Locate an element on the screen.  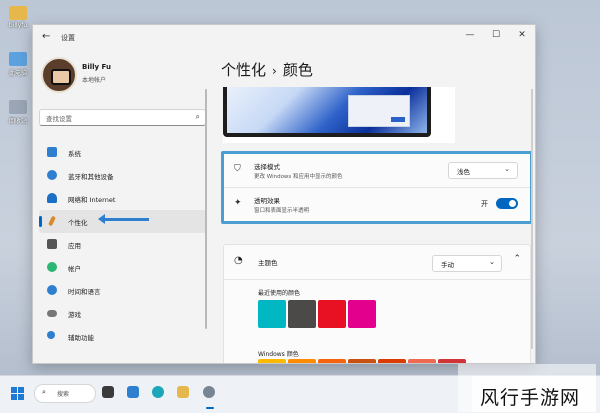
sidebar-item-network: 网络和 Internet is located at coordinates (123, 198).